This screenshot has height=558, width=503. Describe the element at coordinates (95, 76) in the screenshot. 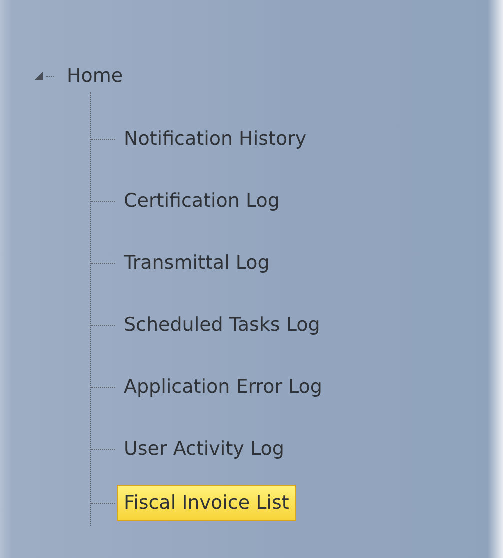

I see `tree-item: Home` at that location.